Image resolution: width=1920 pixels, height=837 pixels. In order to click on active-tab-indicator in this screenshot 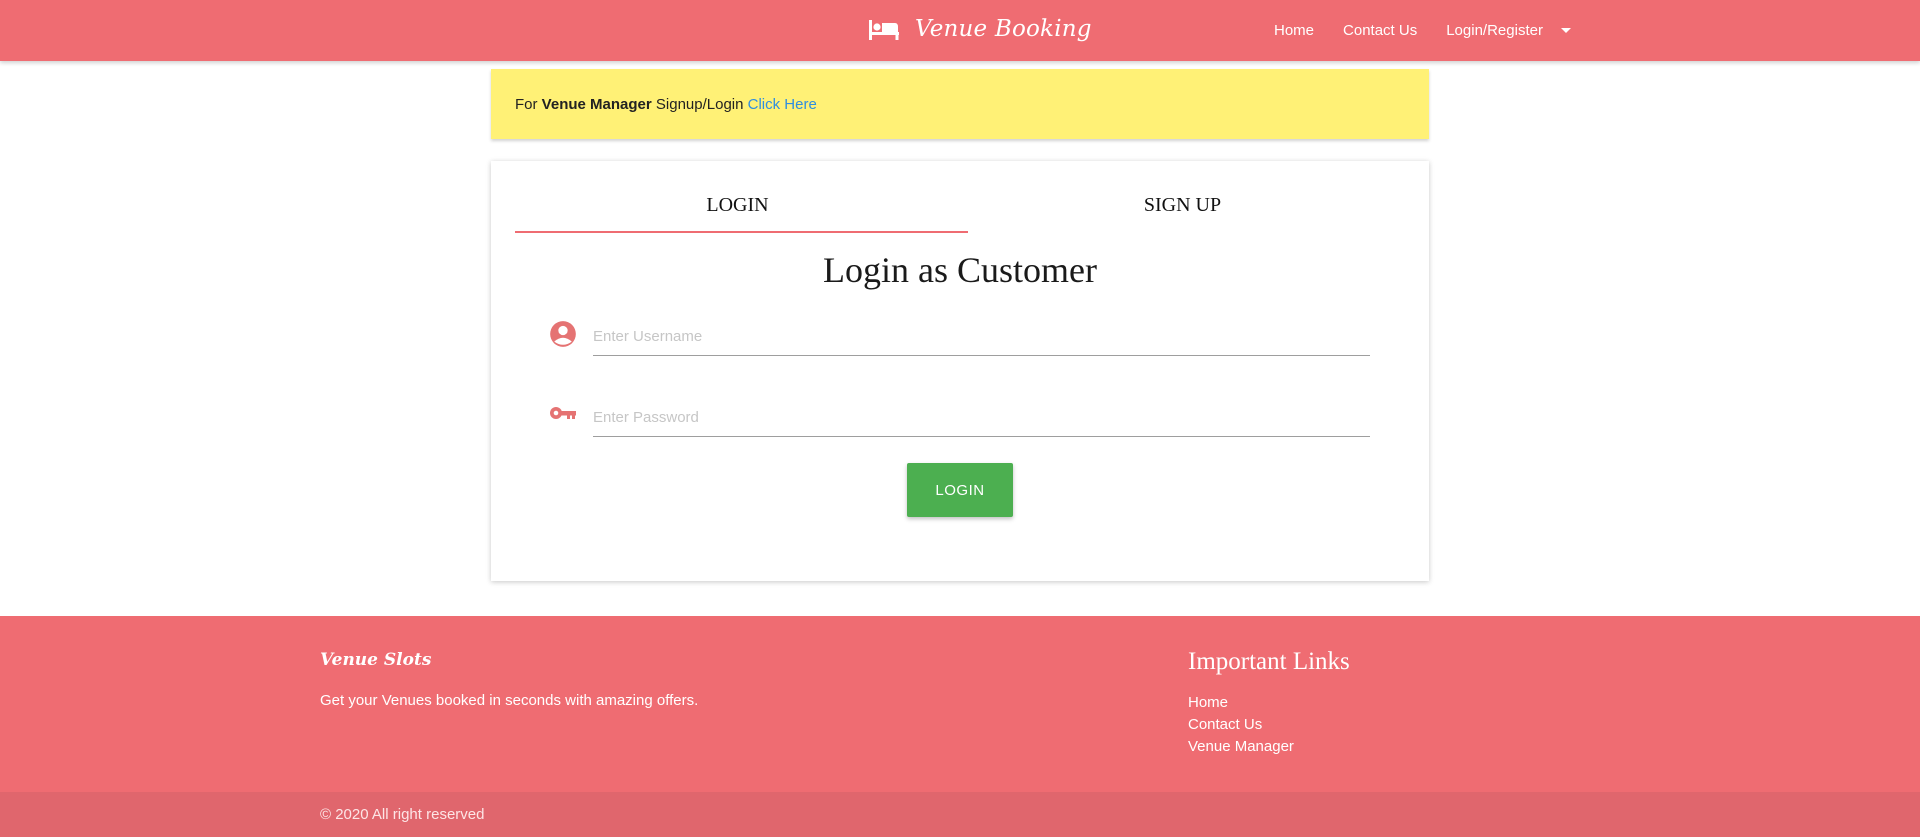, I will do `click(741, 232)`.